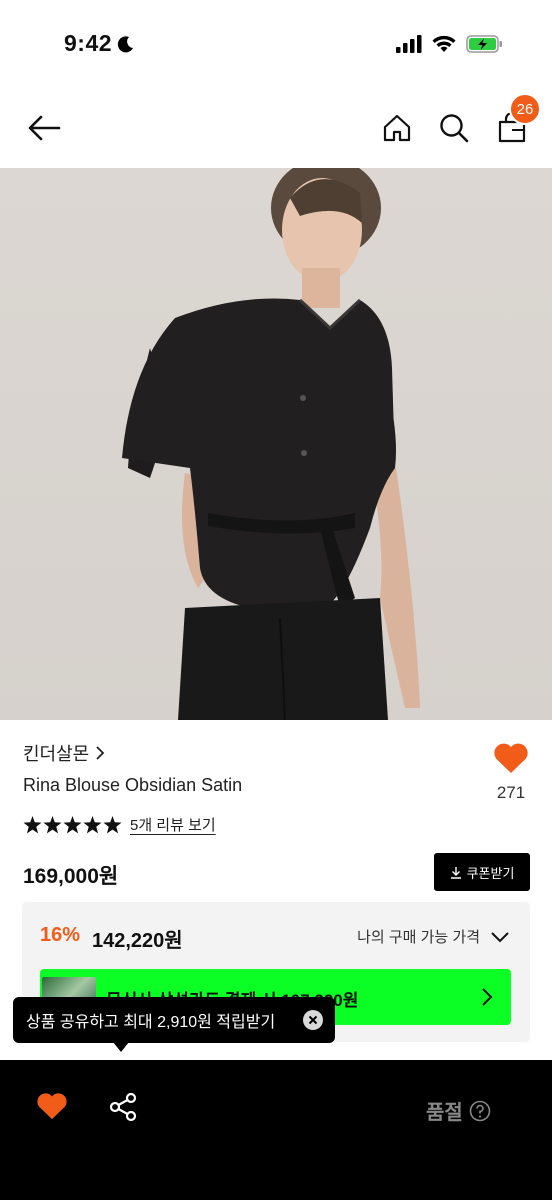 This screenshot has width=552, height=1200. What do you see at coordinates (133, 785) in the screenshot?
I see `product-name: Rina Blouse Obsidian Satin` at bounding box center [133, 785].